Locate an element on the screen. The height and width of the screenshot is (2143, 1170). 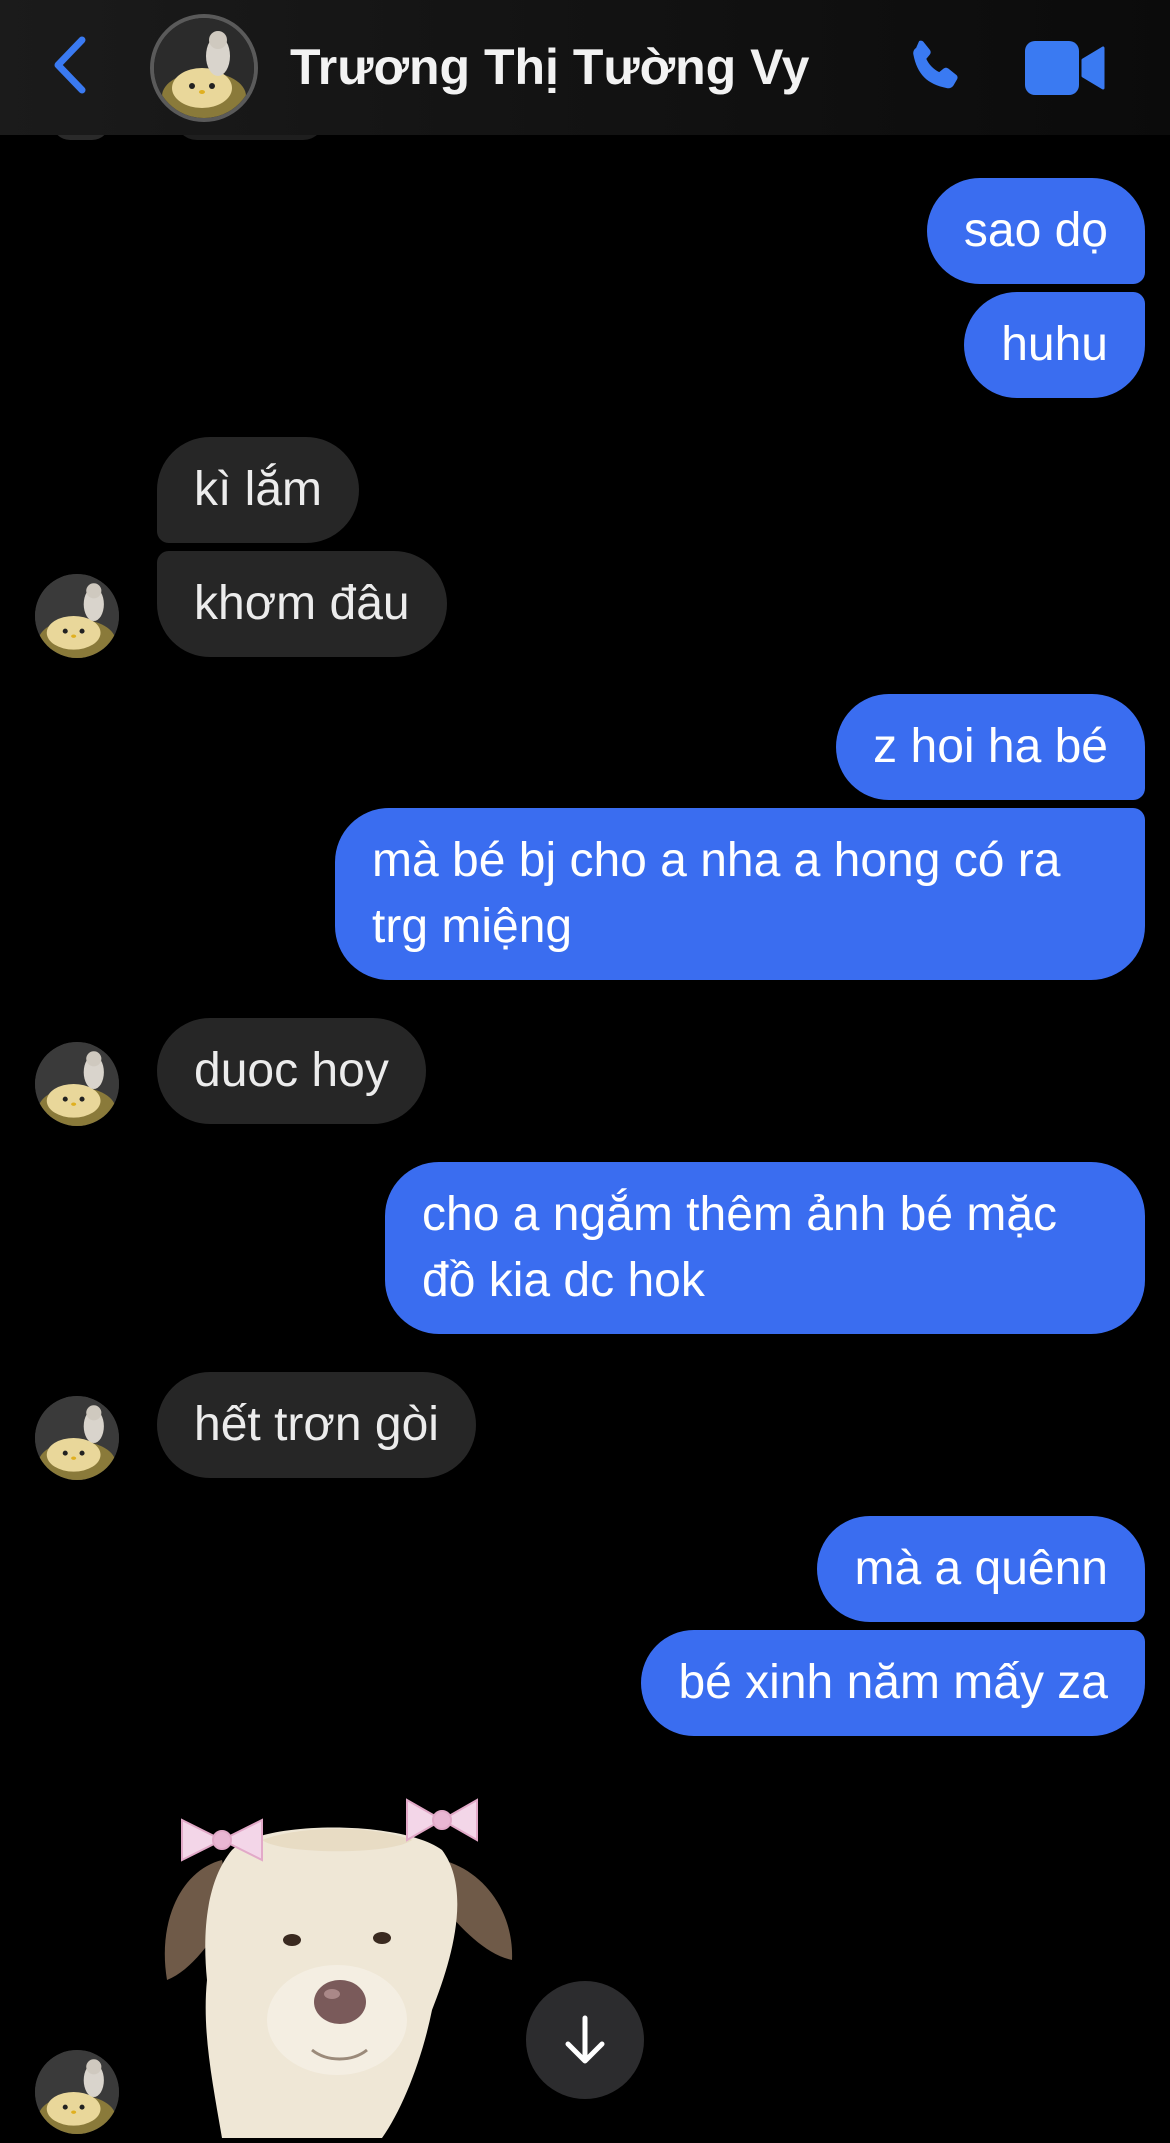
sent-message: z hoi ha bé is located at coordinates (990, 747).